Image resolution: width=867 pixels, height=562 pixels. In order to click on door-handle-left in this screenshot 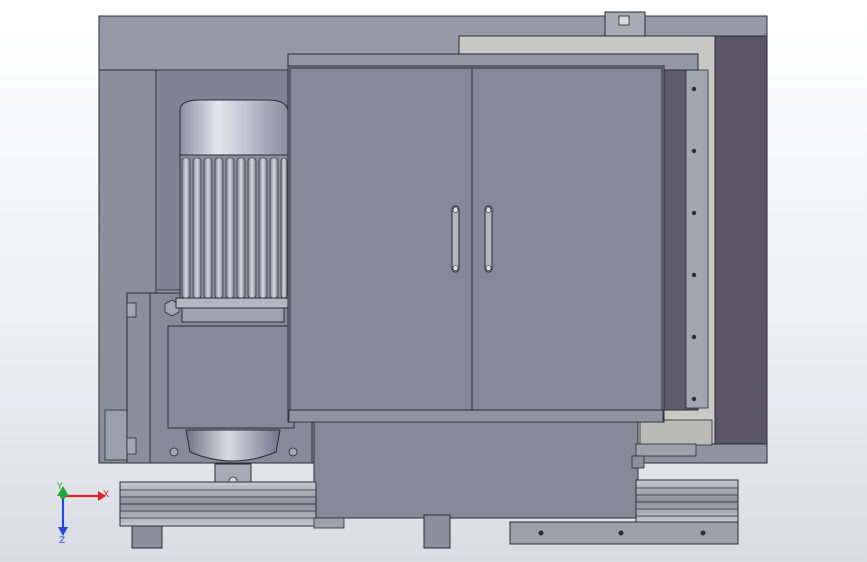, I will do `click(455, 239)`.